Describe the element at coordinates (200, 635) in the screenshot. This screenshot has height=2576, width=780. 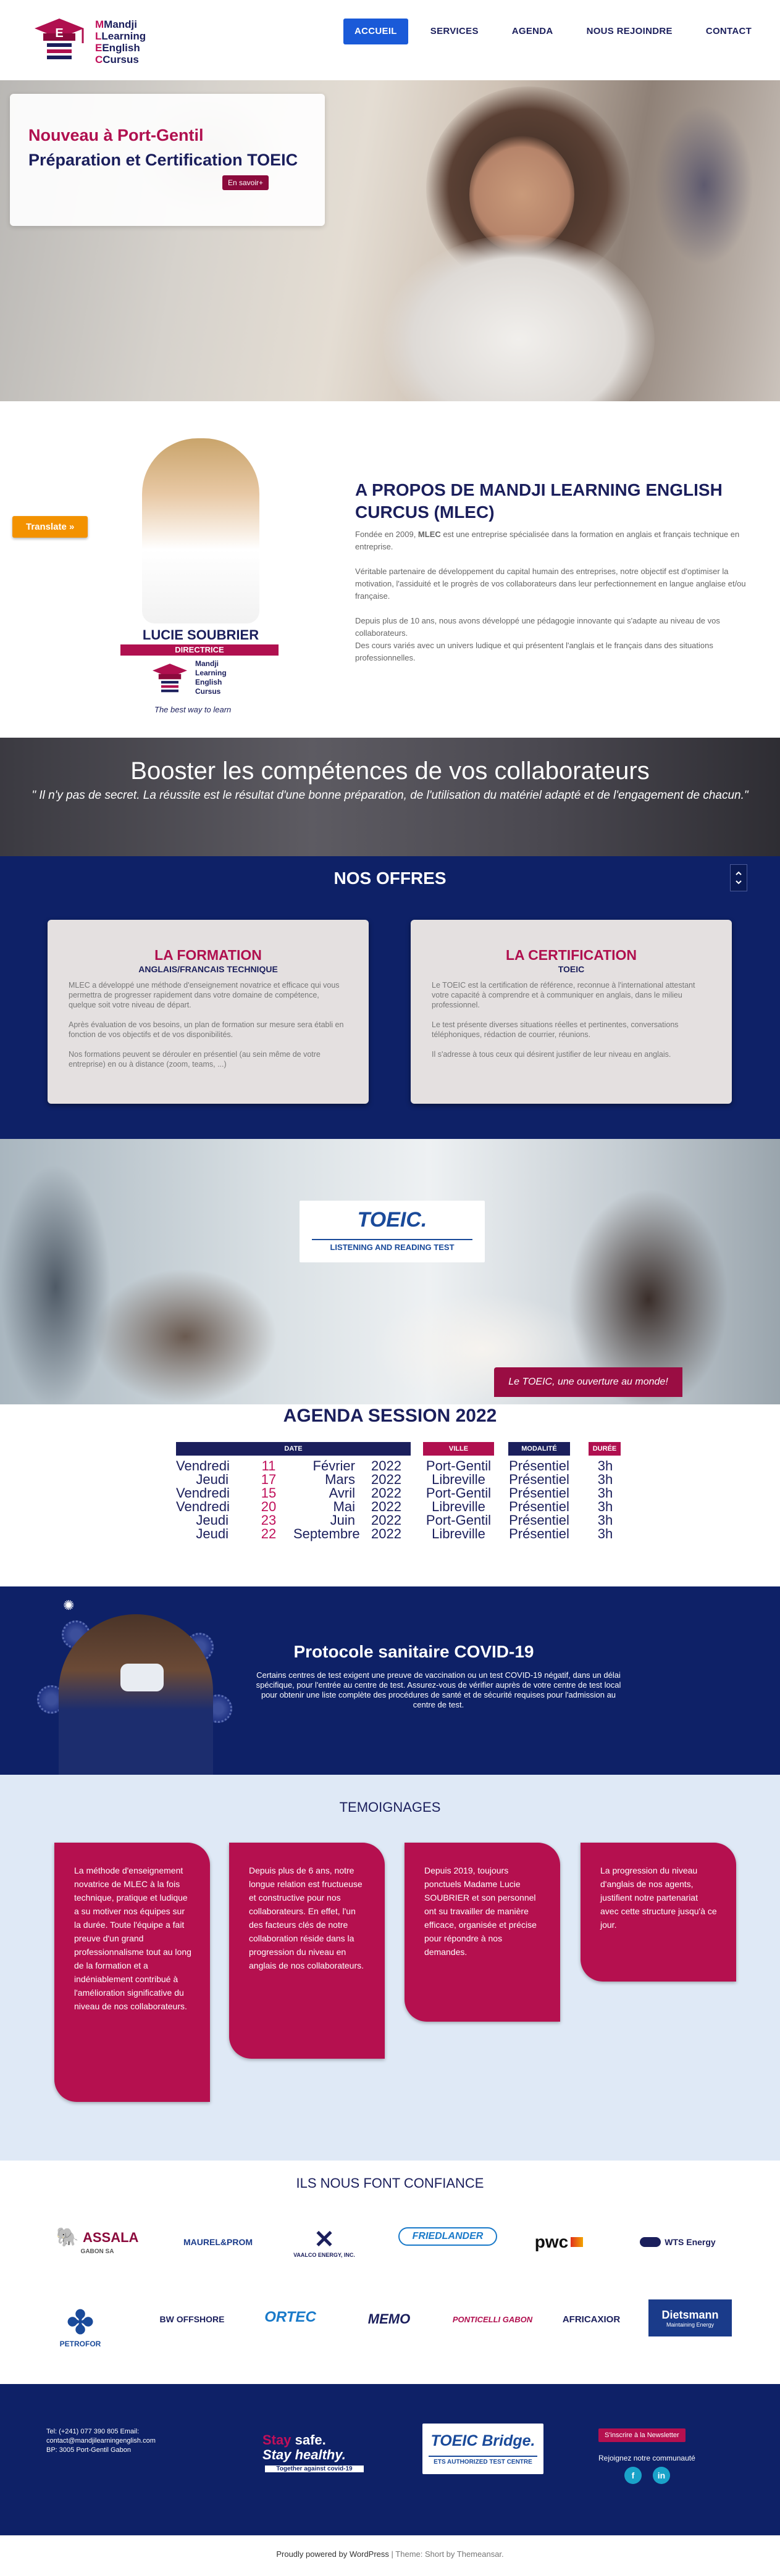
I see `director-name: LUCIE SOUBRIER` at that location.